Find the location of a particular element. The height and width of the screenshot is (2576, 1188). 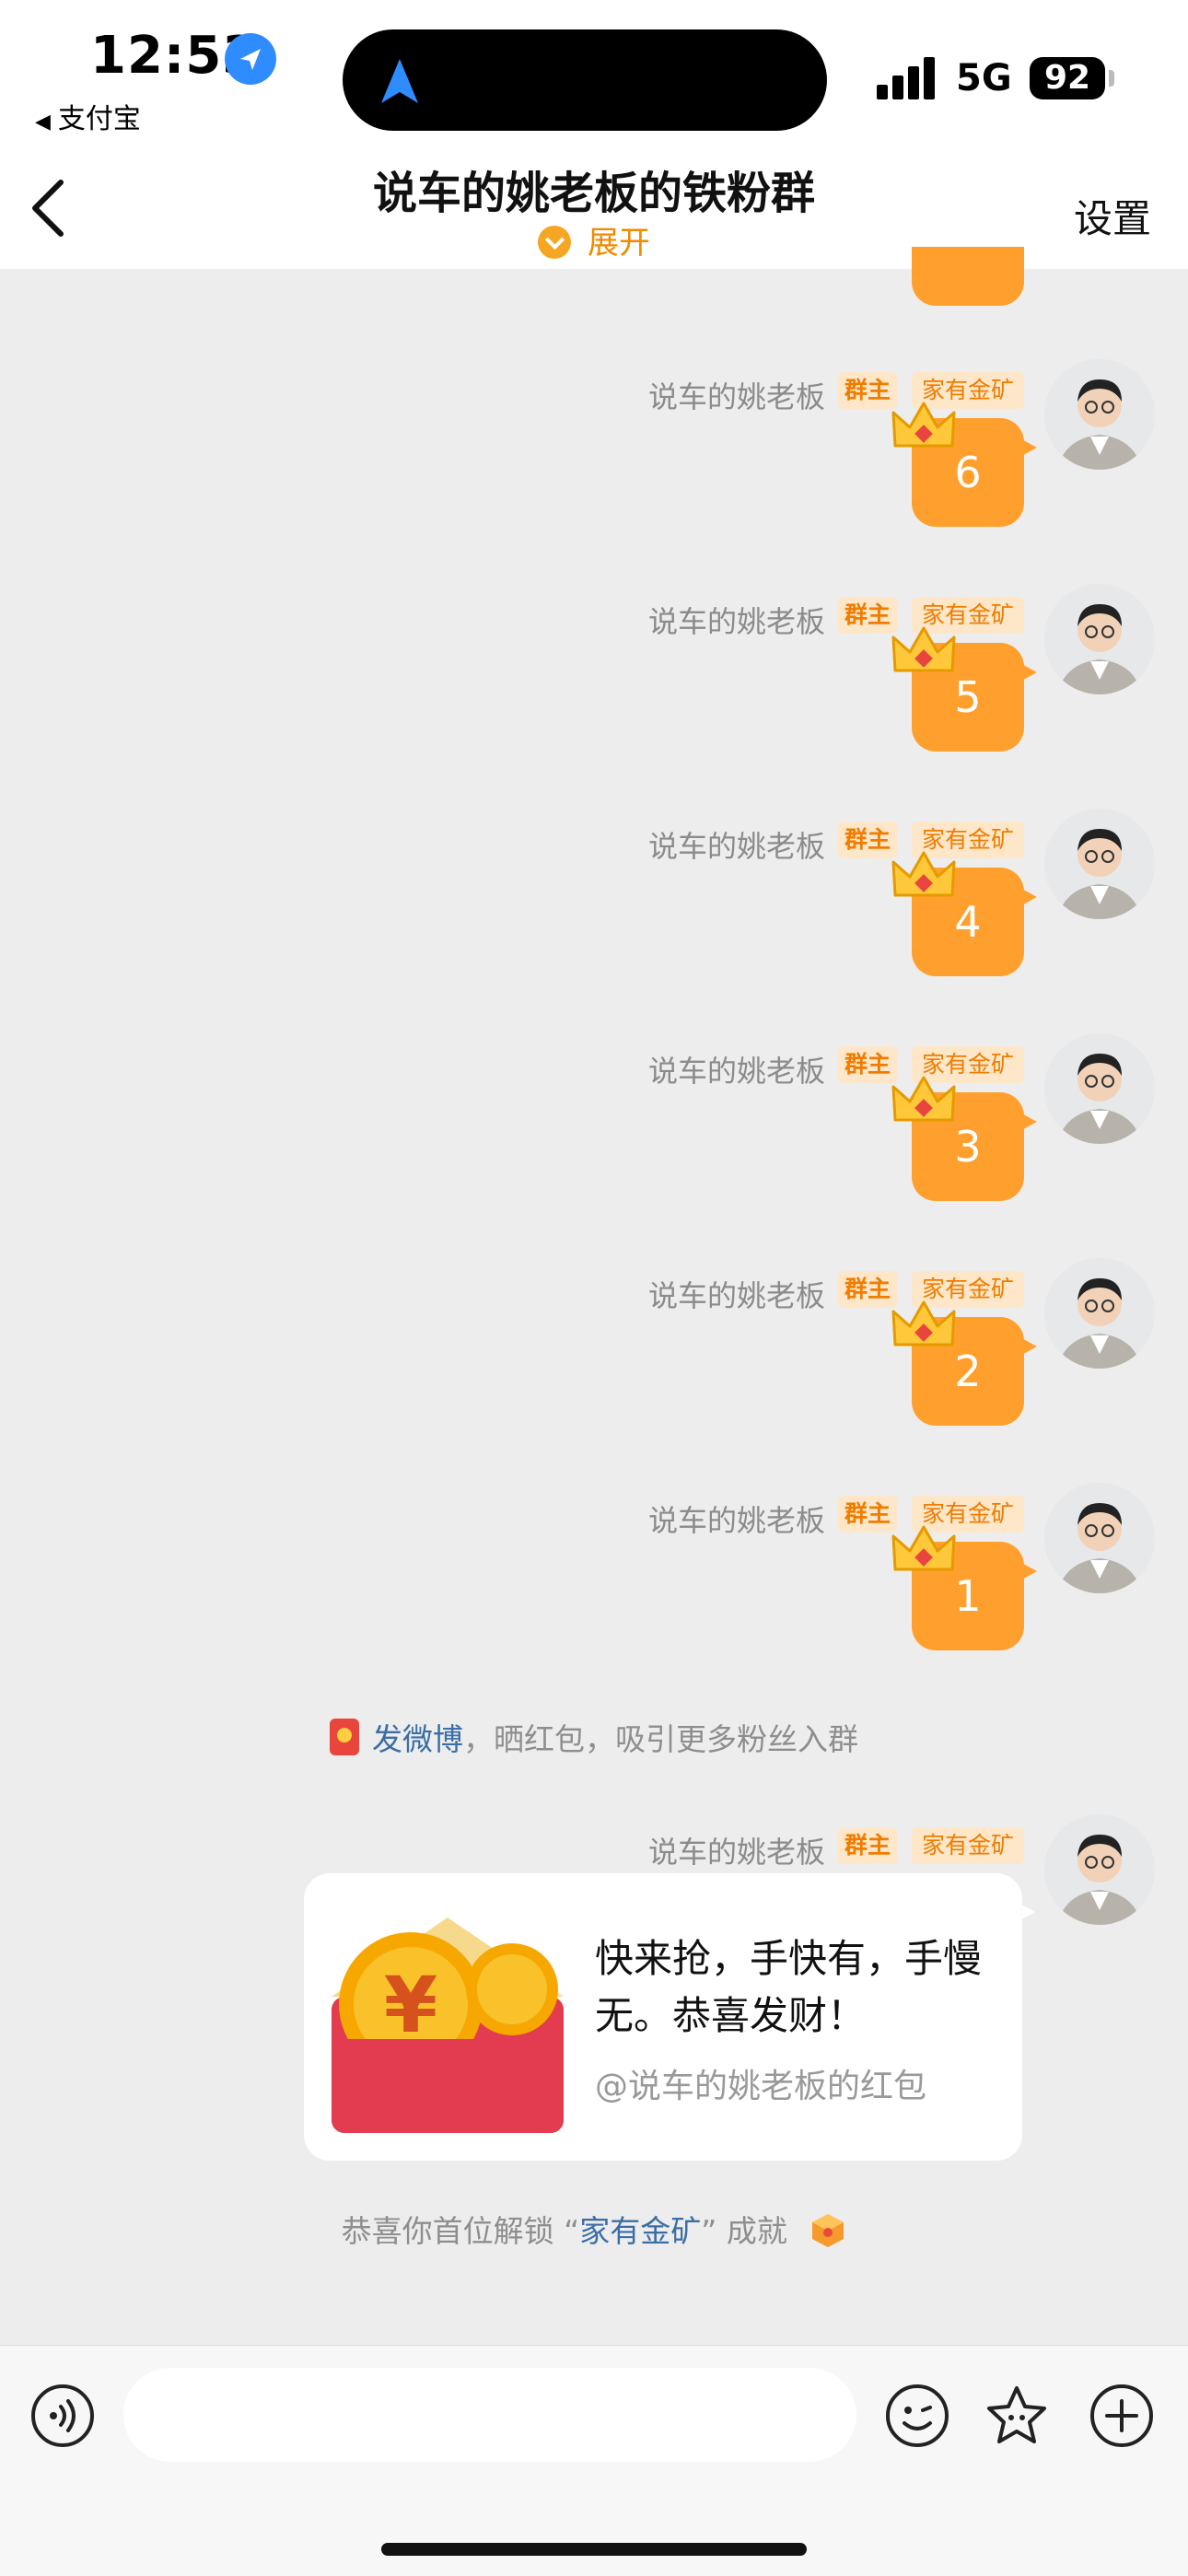

chat-message: 说车的姚老板 群主 家有金矿 2 is located at coordinates (594, 1359).